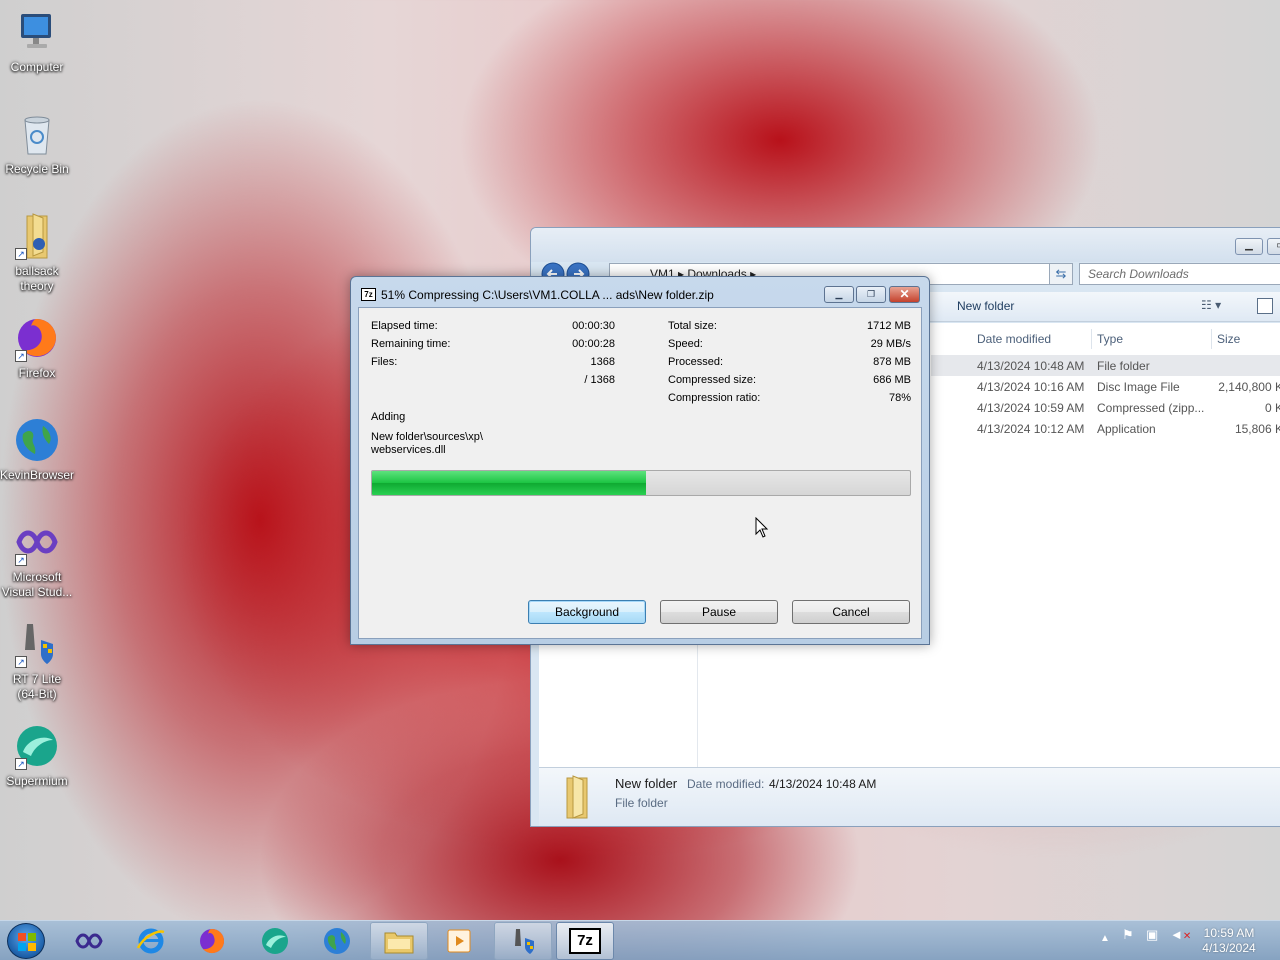 The width and height of the screenshot is (1280, 960). Describe the element at coordinates (37, 338) in the screenshot. I see `firefox-icon: ↗` at that location.